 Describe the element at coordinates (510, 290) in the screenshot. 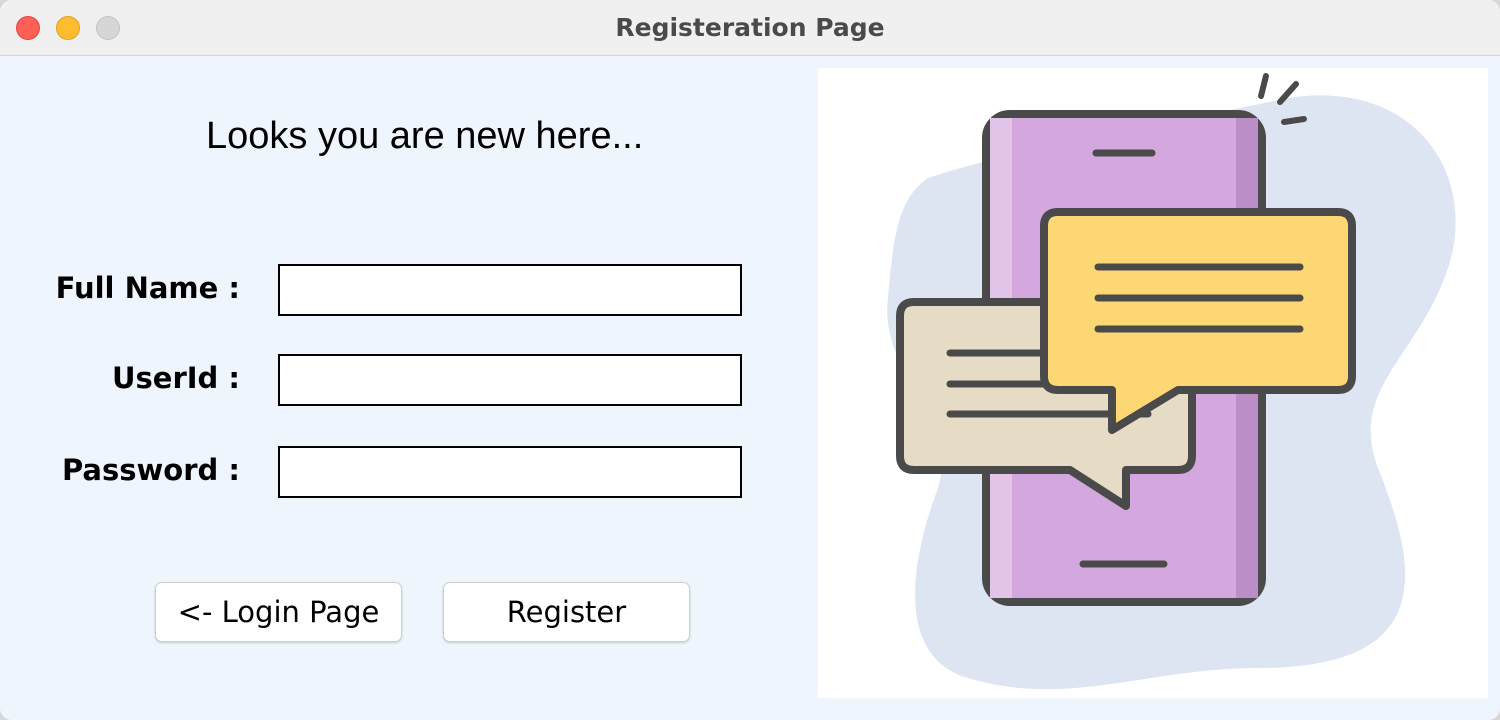

I see `full-name-input` at that location.